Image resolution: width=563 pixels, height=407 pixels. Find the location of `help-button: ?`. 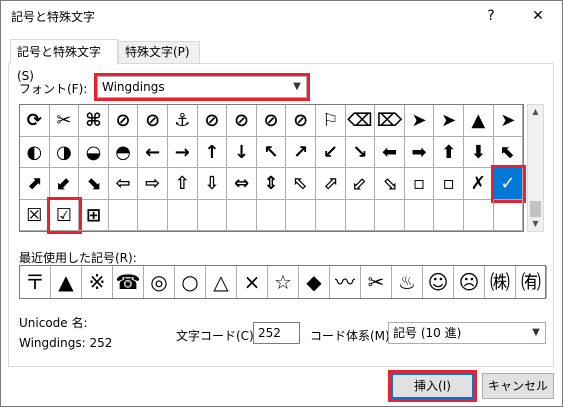

help-button: ? is located at coordinates (491, 16).